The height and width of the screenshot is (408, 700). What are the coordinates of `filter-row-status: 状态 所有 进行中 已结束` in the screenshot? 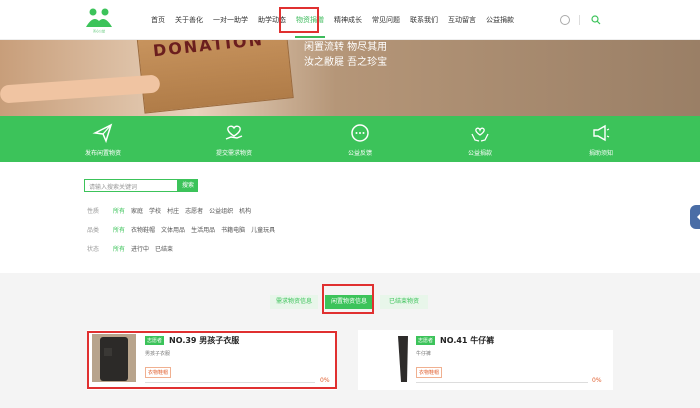 It's located at (130, 248).